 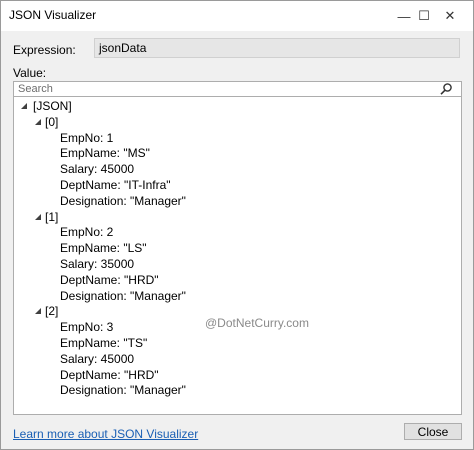 What do you see at coordinates (97, 264) in the screenshot?
I see `tree-field-node: Salary: 35000` at bounding box center [97, 264].